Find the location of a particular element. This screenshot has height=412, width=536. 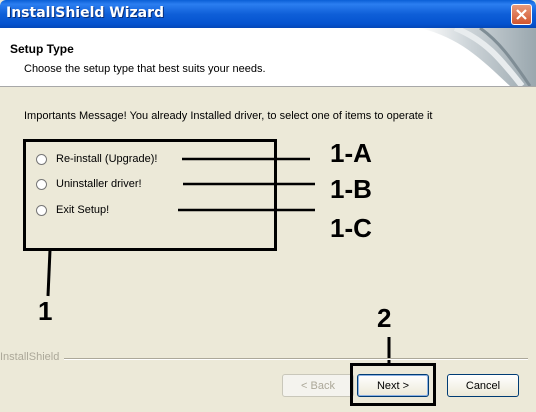

callout-2: 2 is located at coordinates (384, 318).